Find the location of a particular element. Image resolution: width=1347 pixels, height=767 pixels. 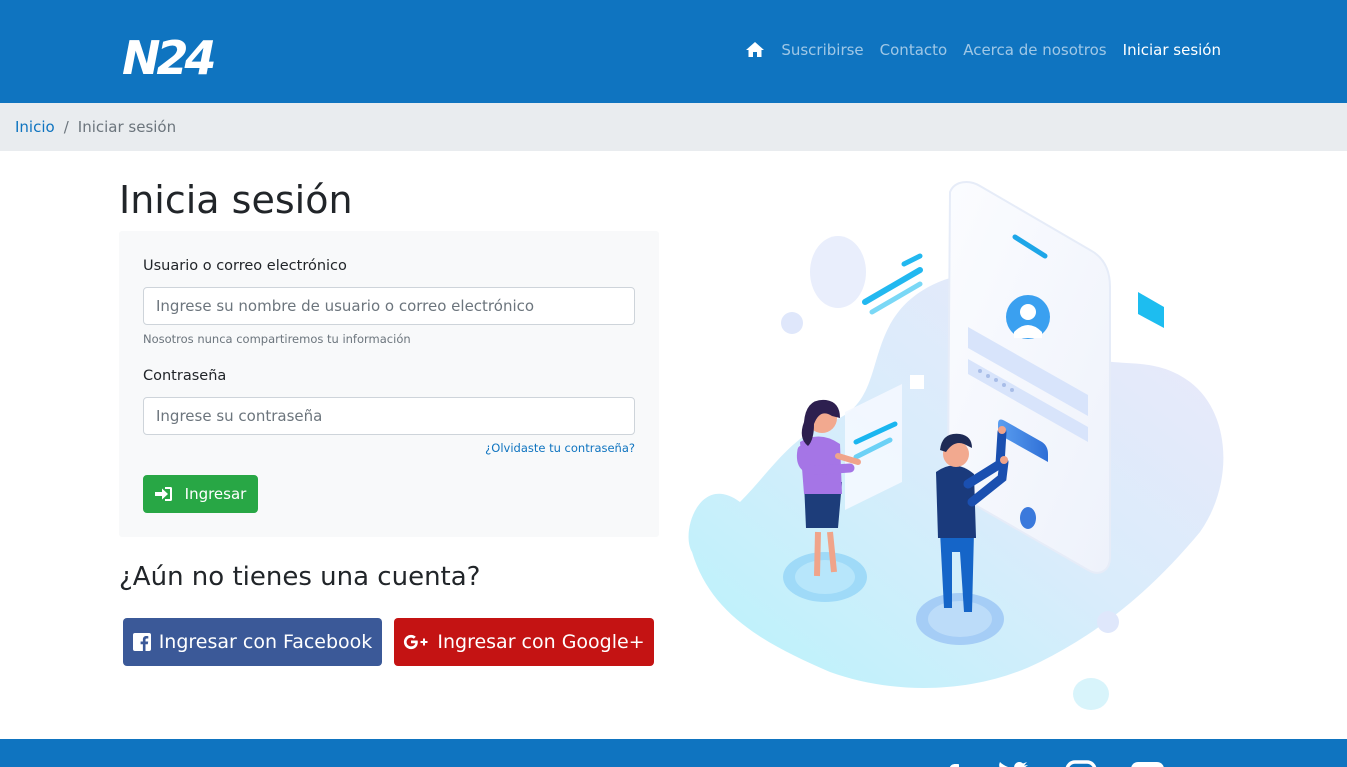

facebook-login-button: Ingresar con Facebook is located at coordinates (252, 642).